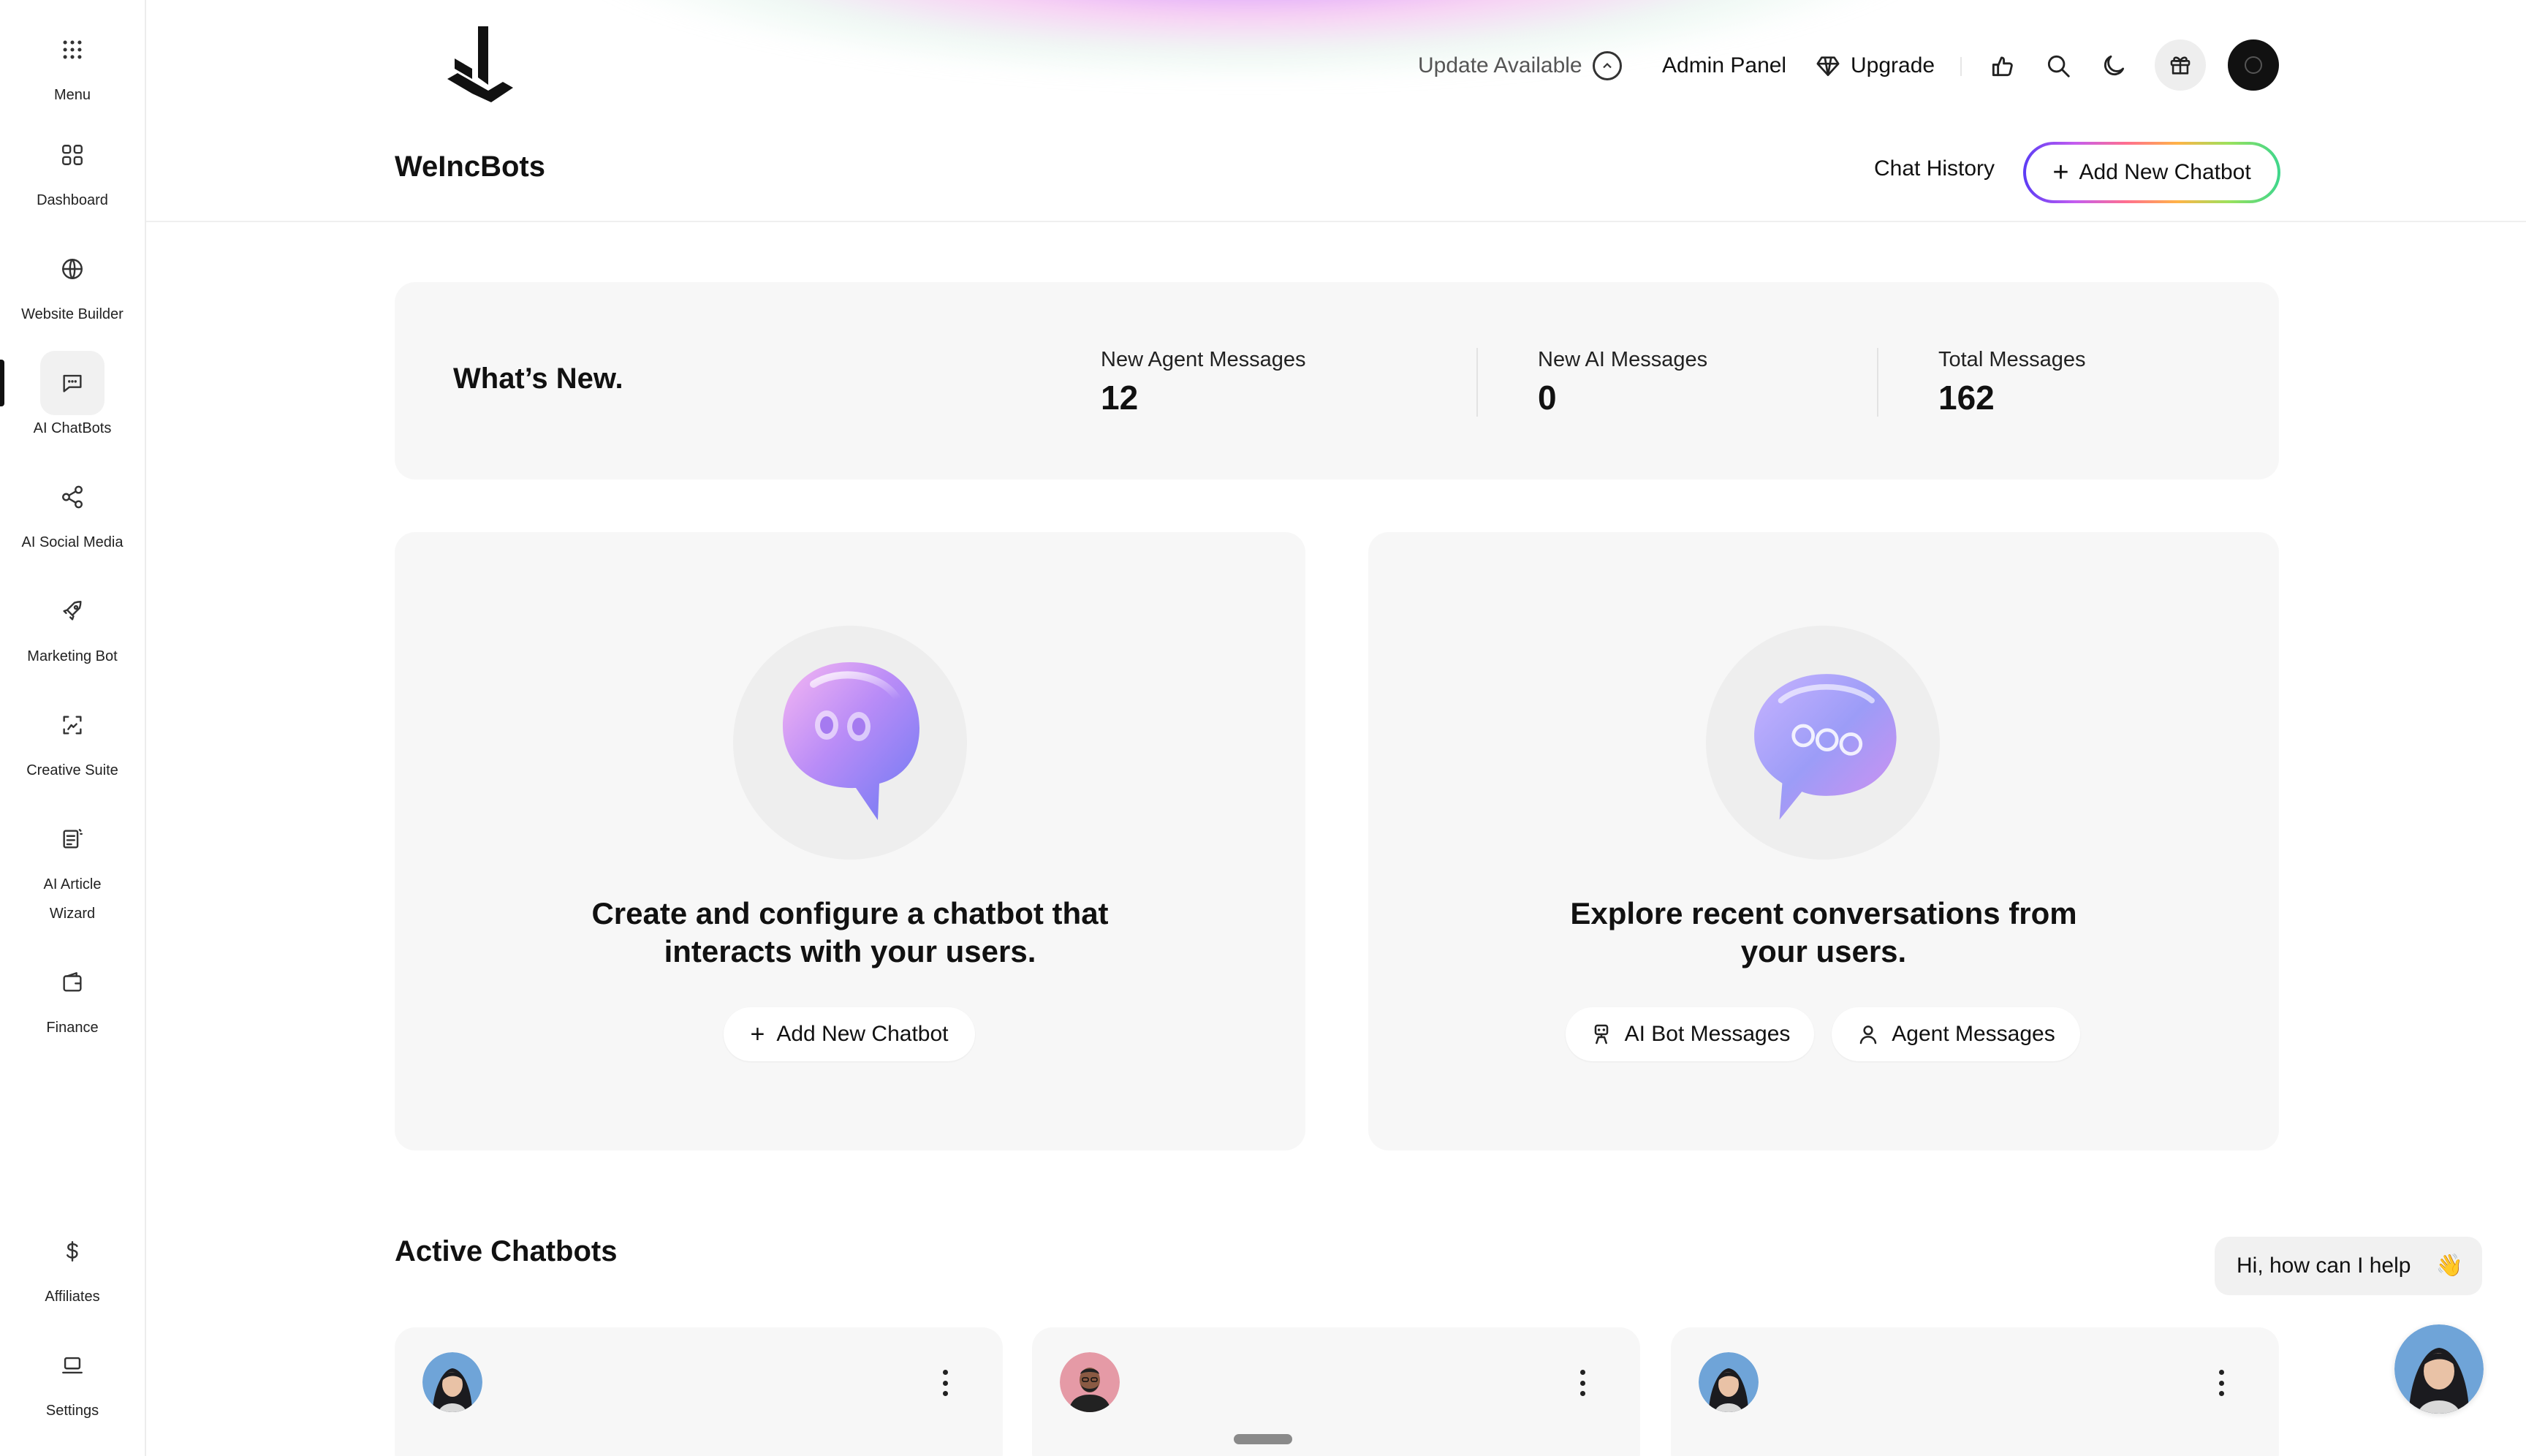 Image resolution: width=2526 pixels, height=1456 pixels. Describe the element at coordinates (1823, 743) in the screenshot. I see `chat-dots-illustration` at that location.